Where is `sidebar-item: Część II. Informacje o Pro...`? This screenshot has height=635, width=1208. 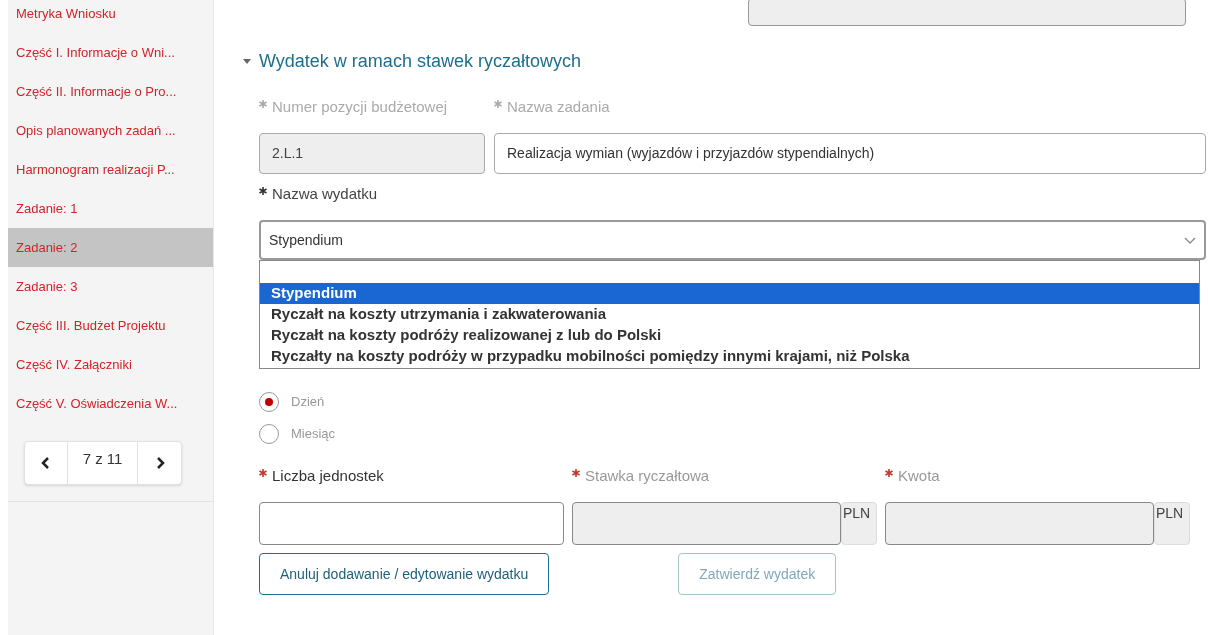
sidebar-item: Część II. Informacje o Pro... is located at coordinates (110, 91).